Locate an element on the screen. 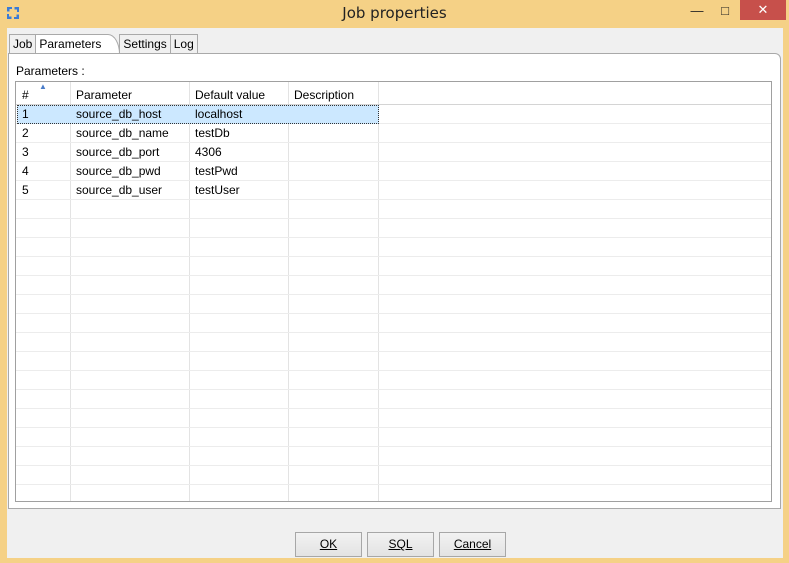  cell-number: 5 is located at coordinates (22, 190).